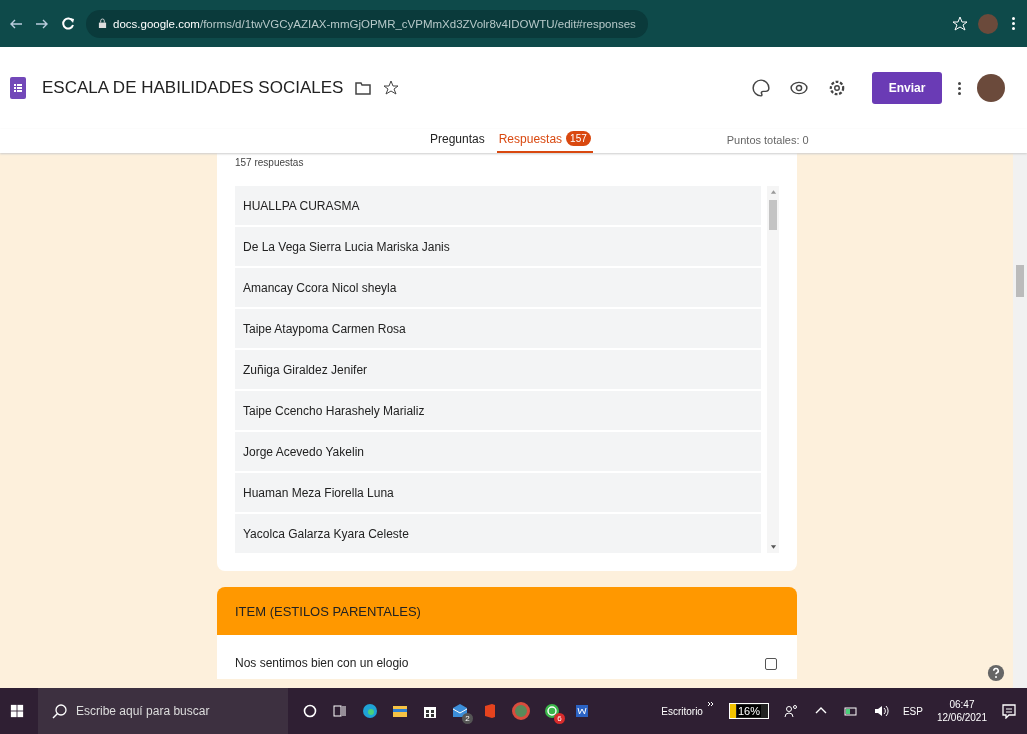 This screenshot has height=734, width=1027. I want to click on respondent-item: Taipe Ataypoma Carmen Rosa, so click(498, 328).